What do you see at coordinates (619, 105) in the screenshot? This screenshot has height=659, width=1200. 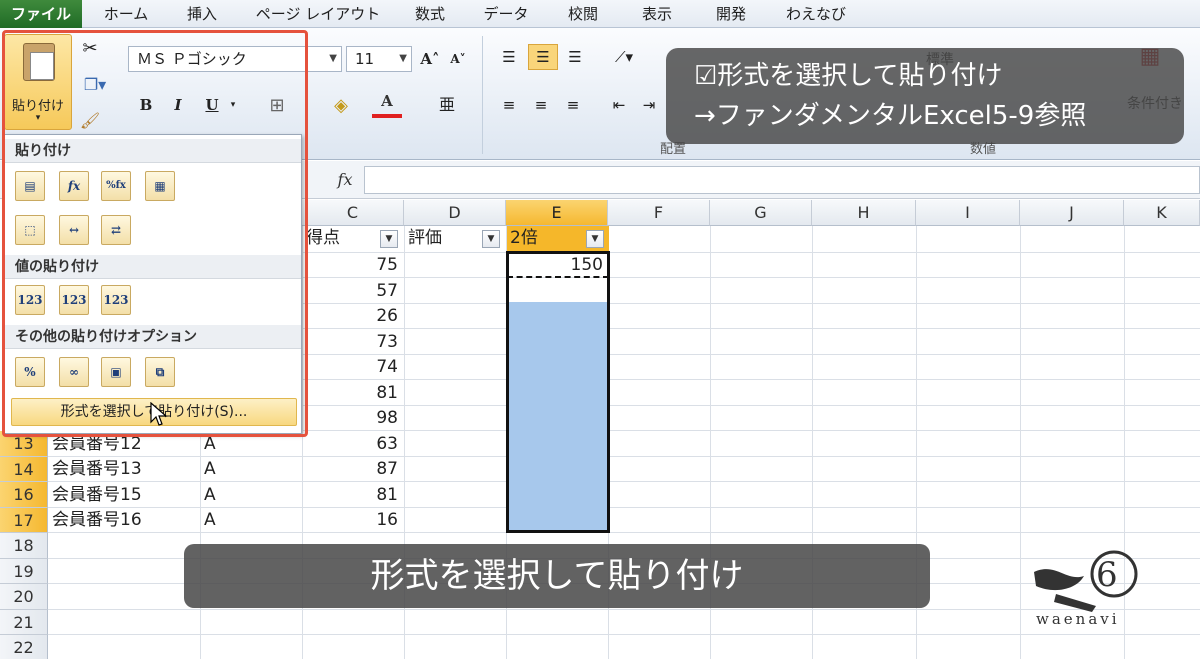 I see `decrease-indent-icon: ⇤` at bounding box center [619, 105].